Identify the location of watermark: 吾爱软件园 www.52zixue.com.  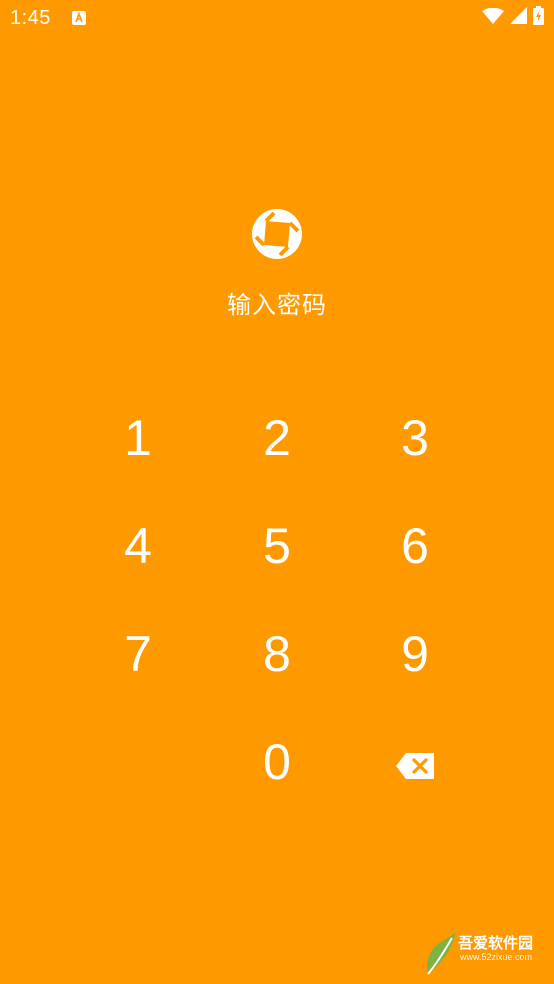
(485, 953).